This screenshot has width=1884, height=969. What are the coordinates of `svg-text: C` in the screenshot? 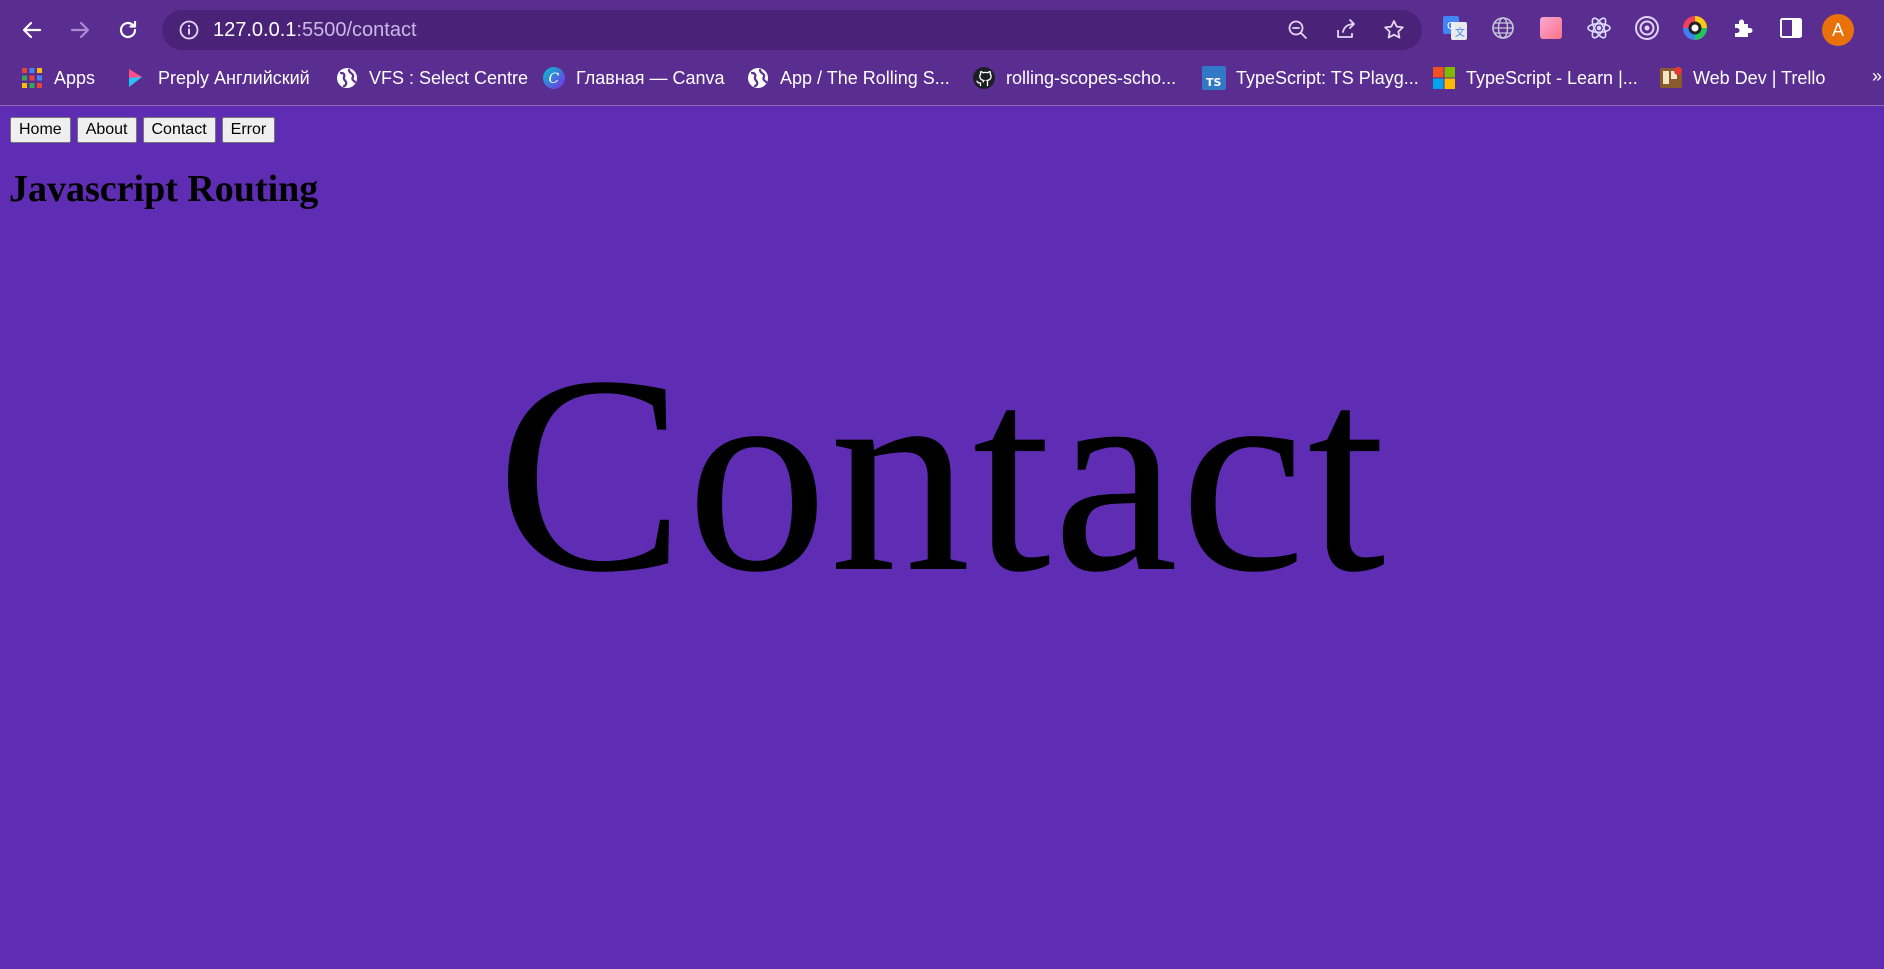 It's located at (554, 79).